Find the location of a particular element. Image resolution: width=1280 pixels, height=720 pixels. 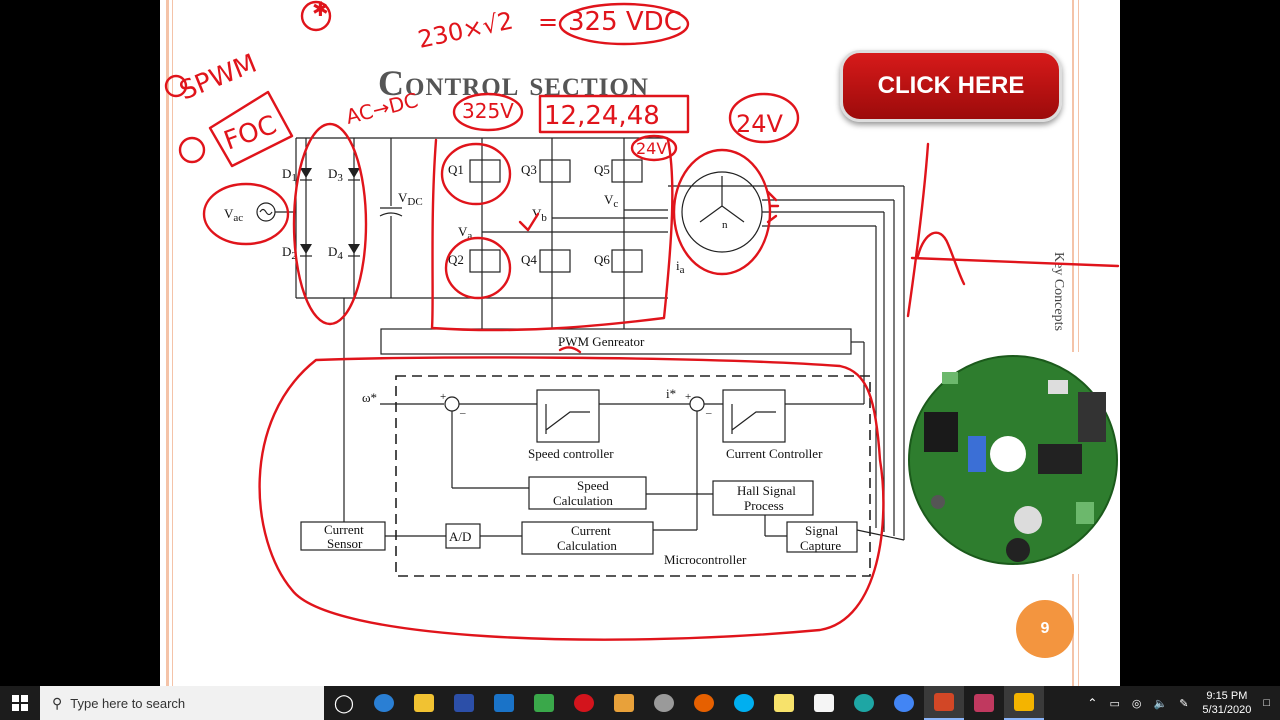

clock: 9:15 PM 5/31/2020 is located at coordinates (1226, 703).